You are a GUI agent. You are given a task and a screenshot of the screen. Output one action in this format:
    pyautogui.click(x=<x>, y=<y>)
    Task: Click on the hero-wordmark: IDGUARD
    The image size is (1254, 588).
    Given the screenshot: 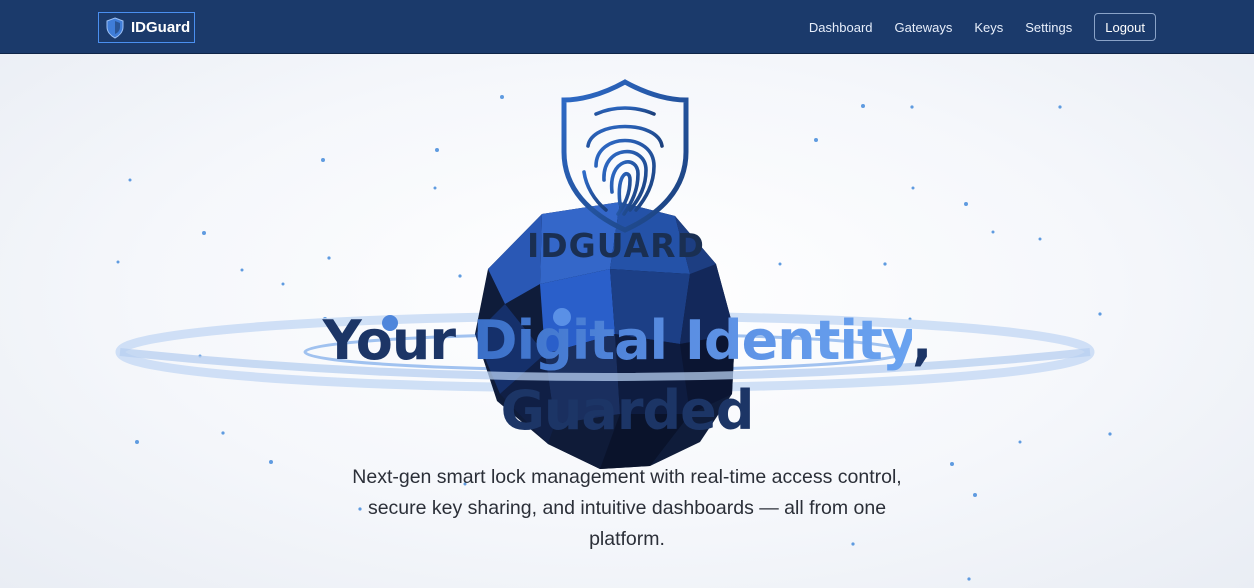 What is the action you would take?
    pyautogui.click(x=616, y=245)
    